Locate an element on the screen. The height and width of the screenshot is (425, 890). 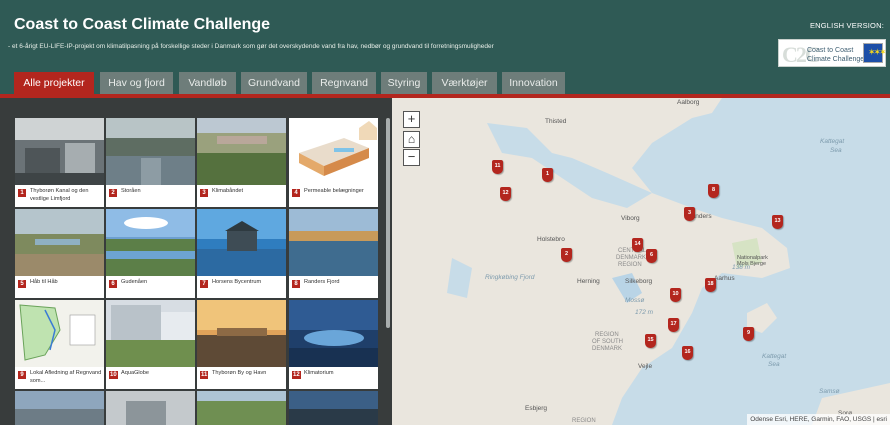
tab-innovation: Innovation is located at coordinates (533, 83).